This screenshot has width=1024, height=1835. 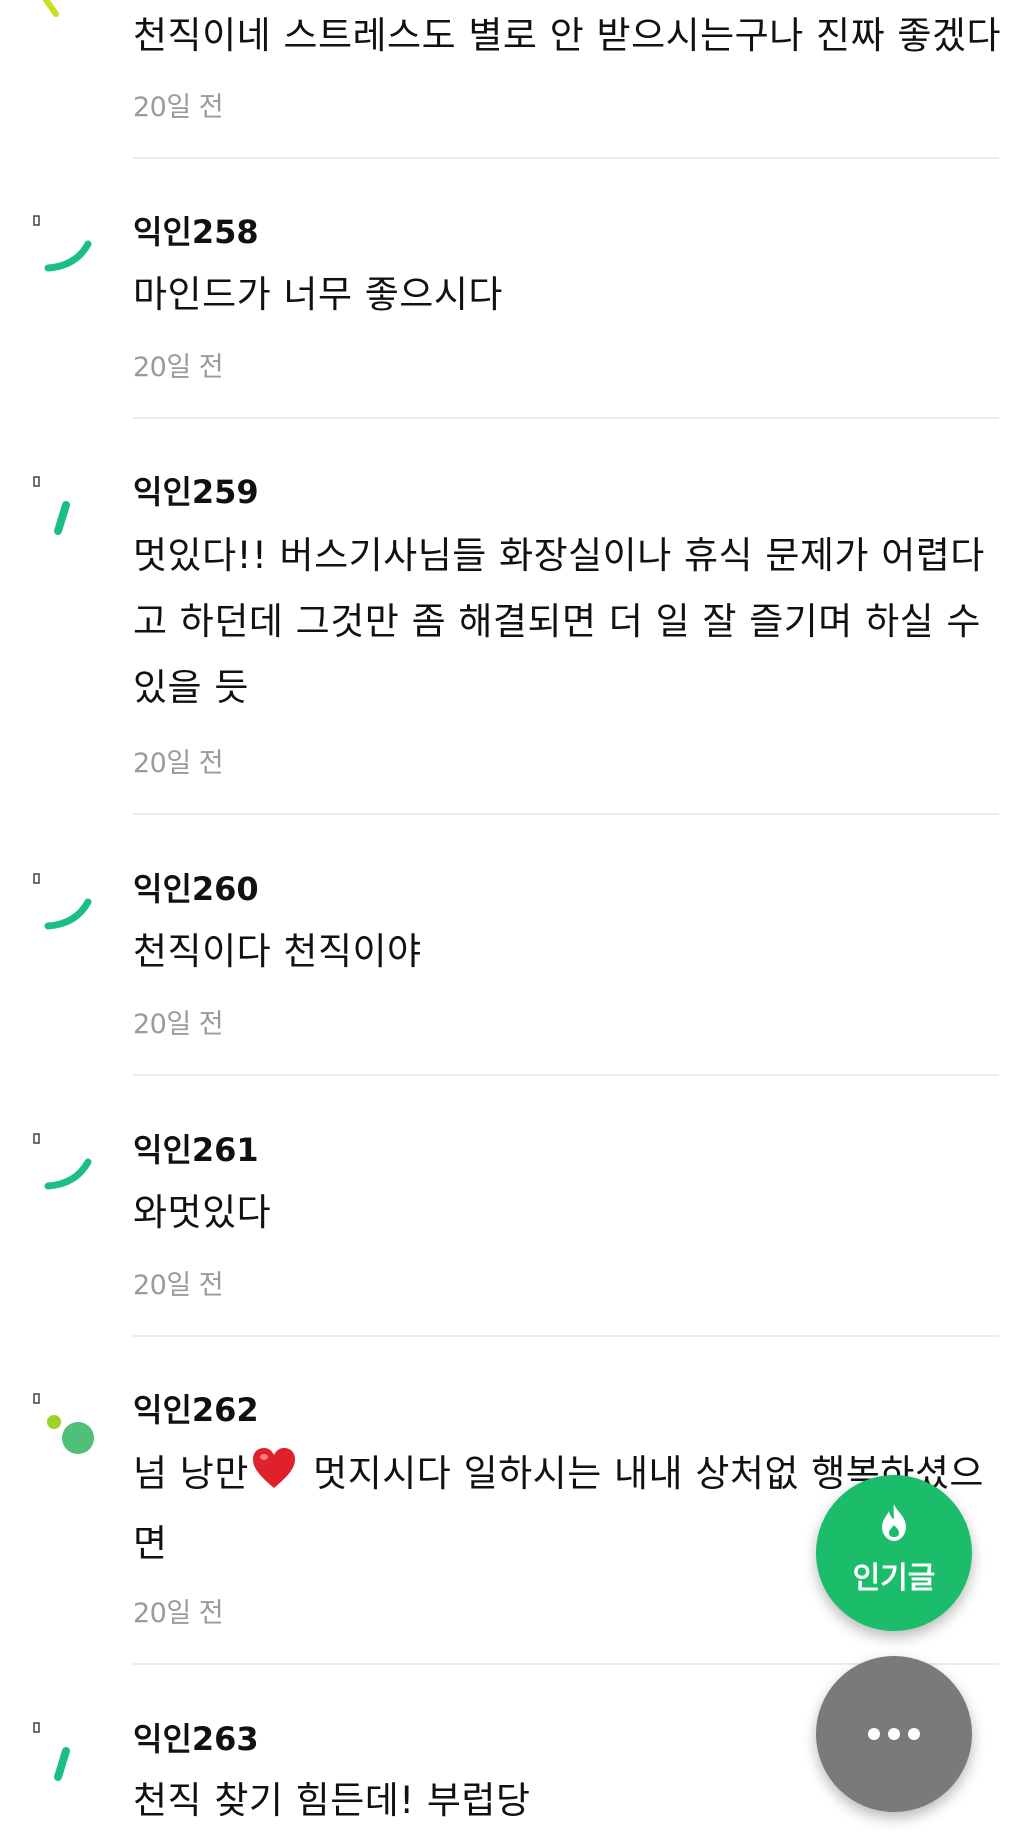 What do you see at coordinates (202, 1212) in the screenshot?
I see `comment-content: 와멋있다` at bounding box center [202, 1212].